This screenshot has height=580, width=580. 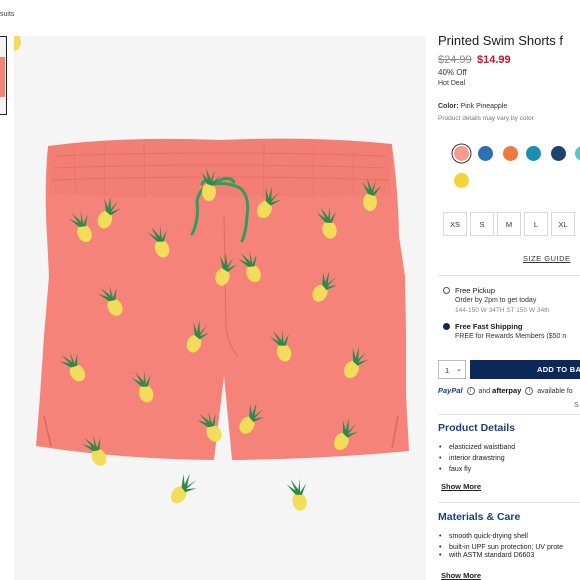 What do you see at coordinates (475, 290) in the screenshot?
I see `pickup-title: Free Pickup` at bounding box center [475, 290].